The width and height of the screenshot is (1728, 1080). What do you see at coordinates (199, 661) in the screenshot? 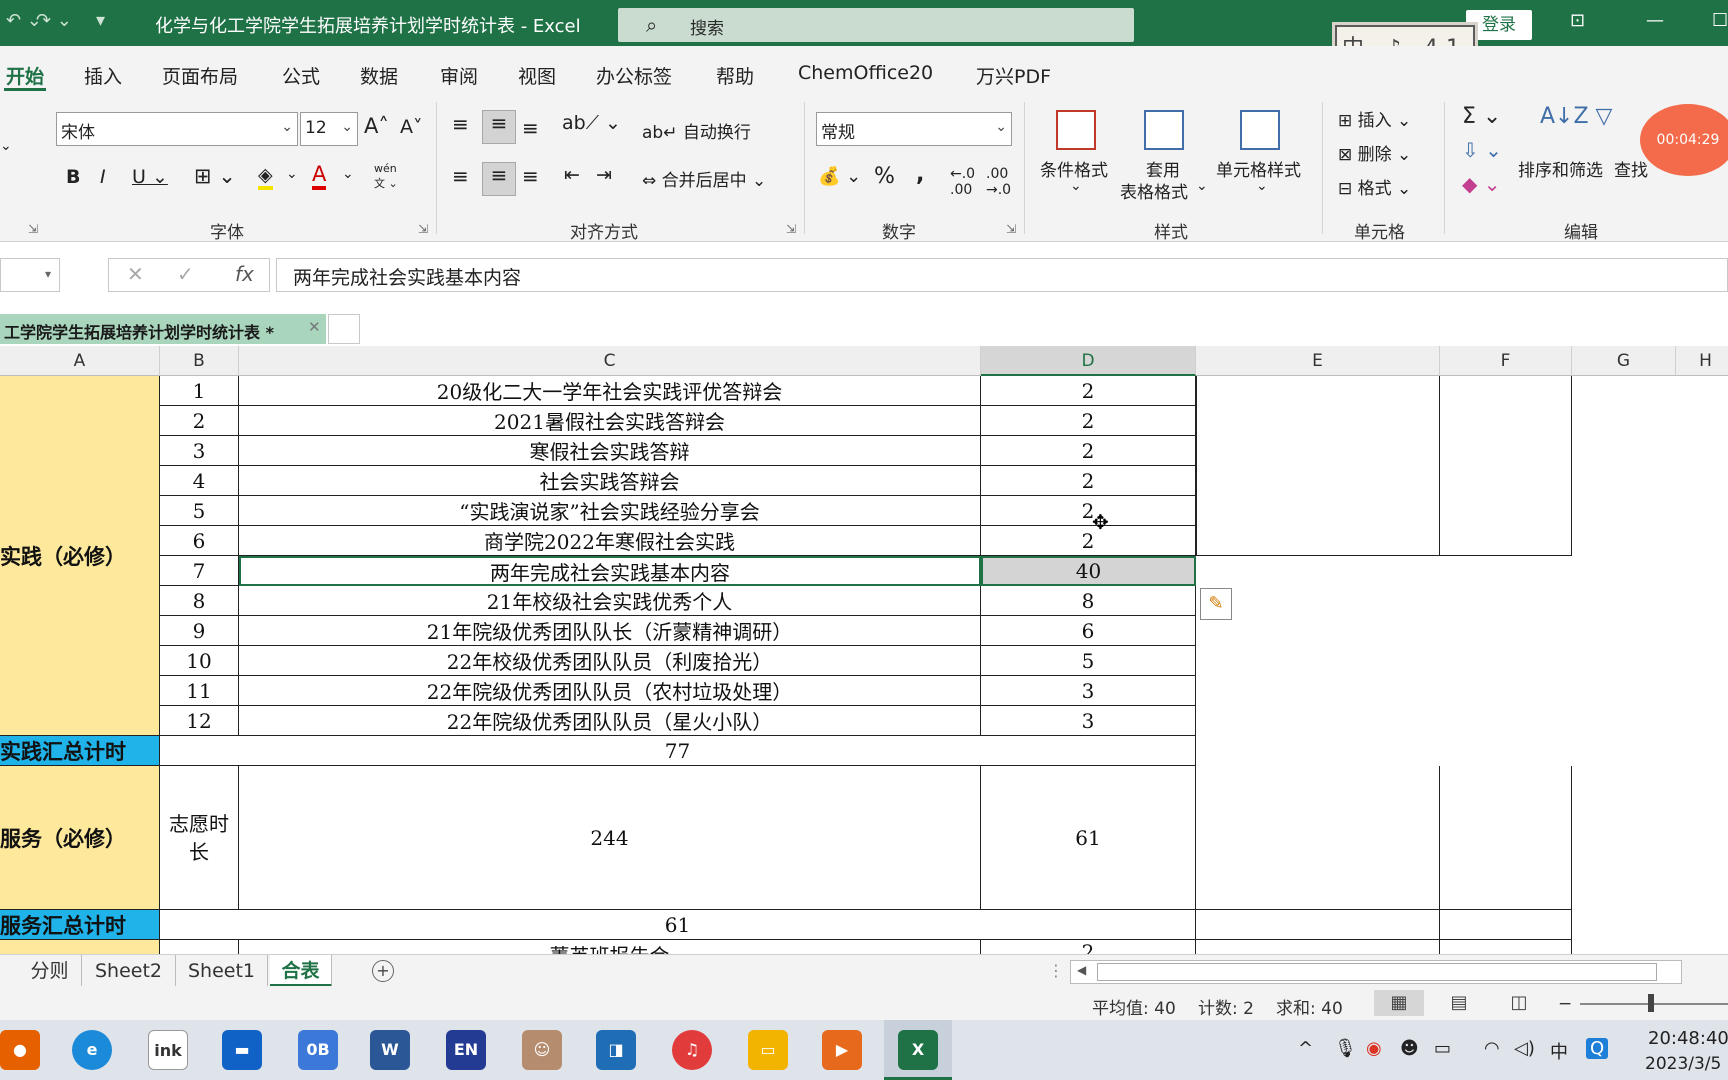
I see `row-no-cell: 10` at bounding box center [199, 661].